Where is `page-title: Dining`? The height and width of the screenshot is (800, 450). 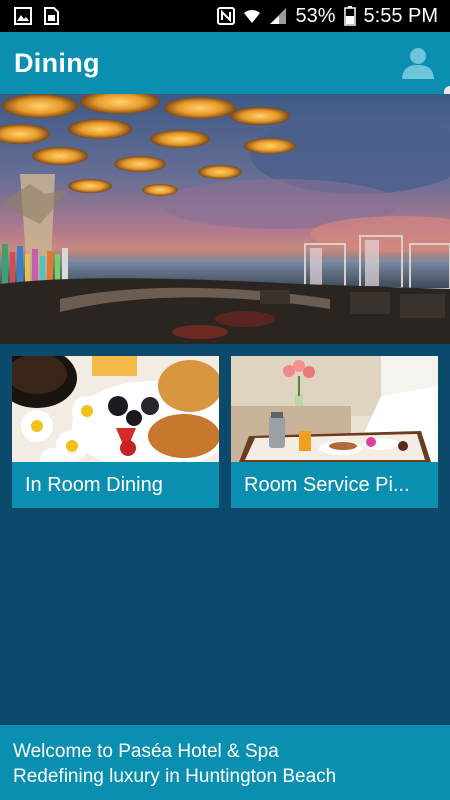
page-title: Dining is located at coordinates (57, 62).